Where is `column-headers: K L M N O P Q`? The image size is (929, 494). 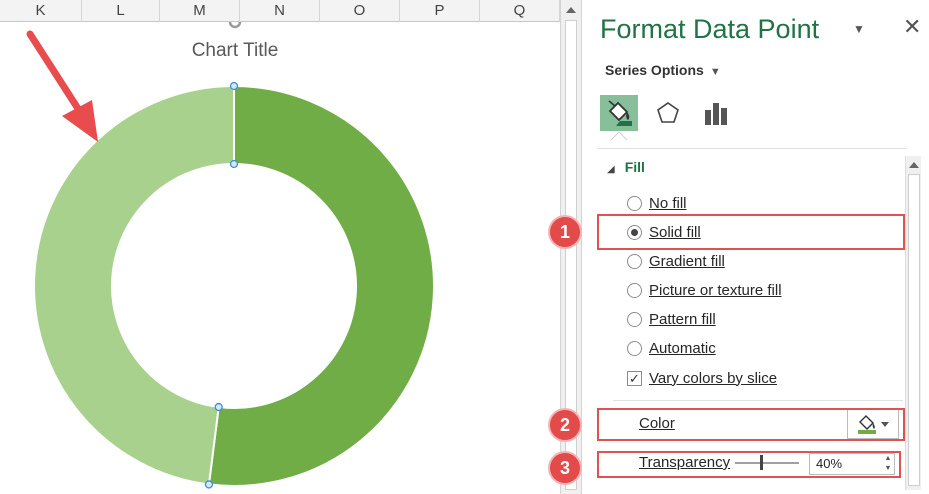 column-headers: K L M N O P Q is located at coordinates (280, 11).